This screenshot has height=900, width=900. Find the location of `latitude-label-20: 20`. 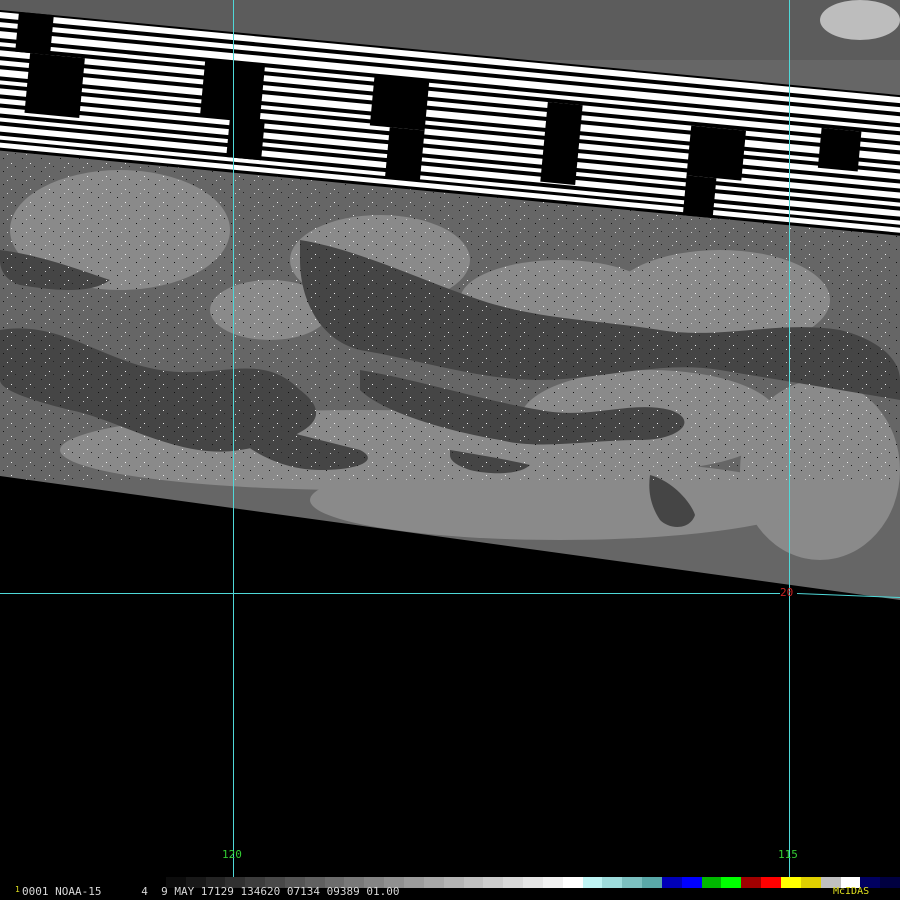

latitude-label-20: 20 is located at coordinates (787, 592).